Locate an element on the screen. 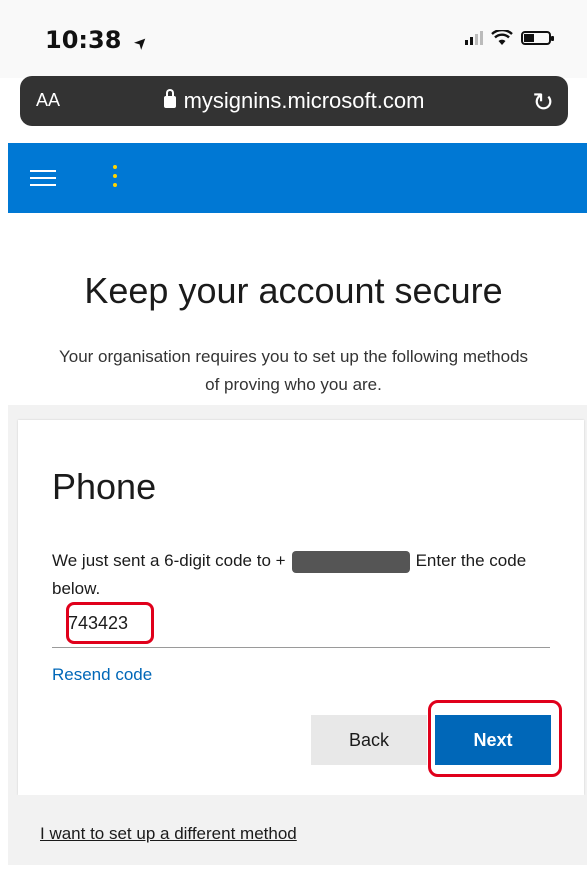 The width and height of the screenshot is (587, 884). wifi-icon is located at coordinates (502, 37).